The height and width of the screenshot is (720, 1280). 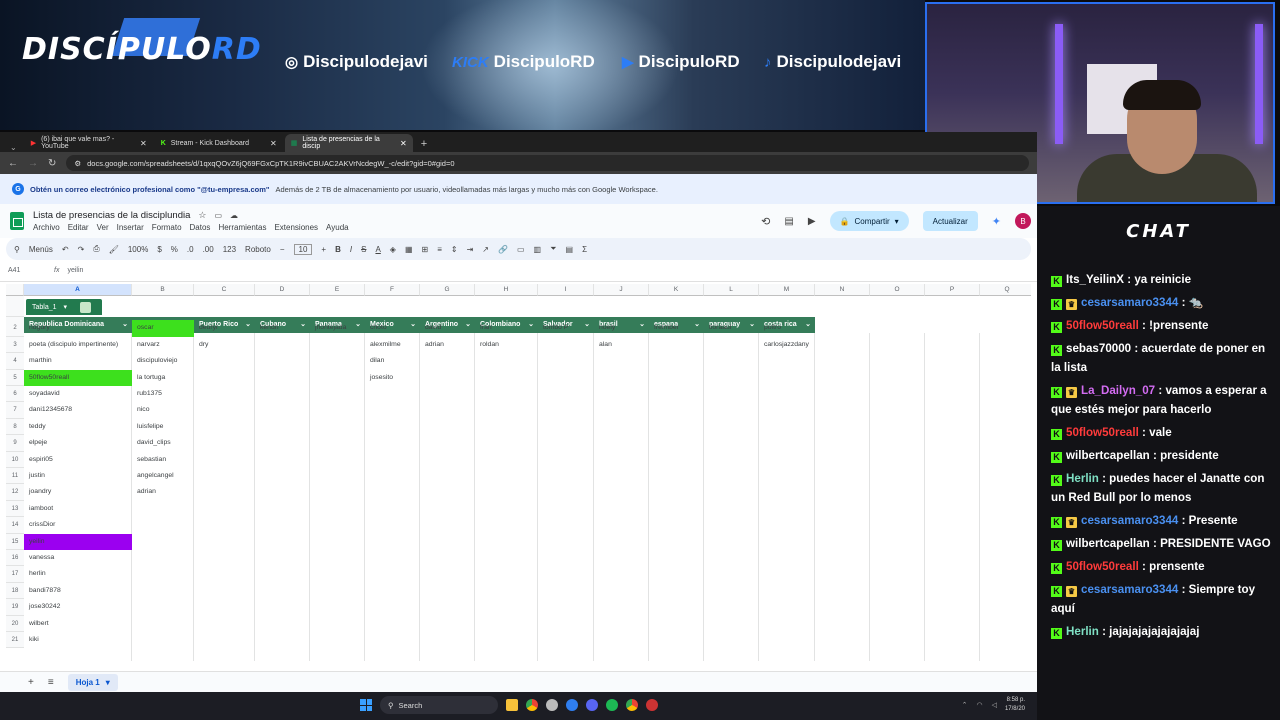 I want to click on row-header-20: 20, so click(x=15, y=623).